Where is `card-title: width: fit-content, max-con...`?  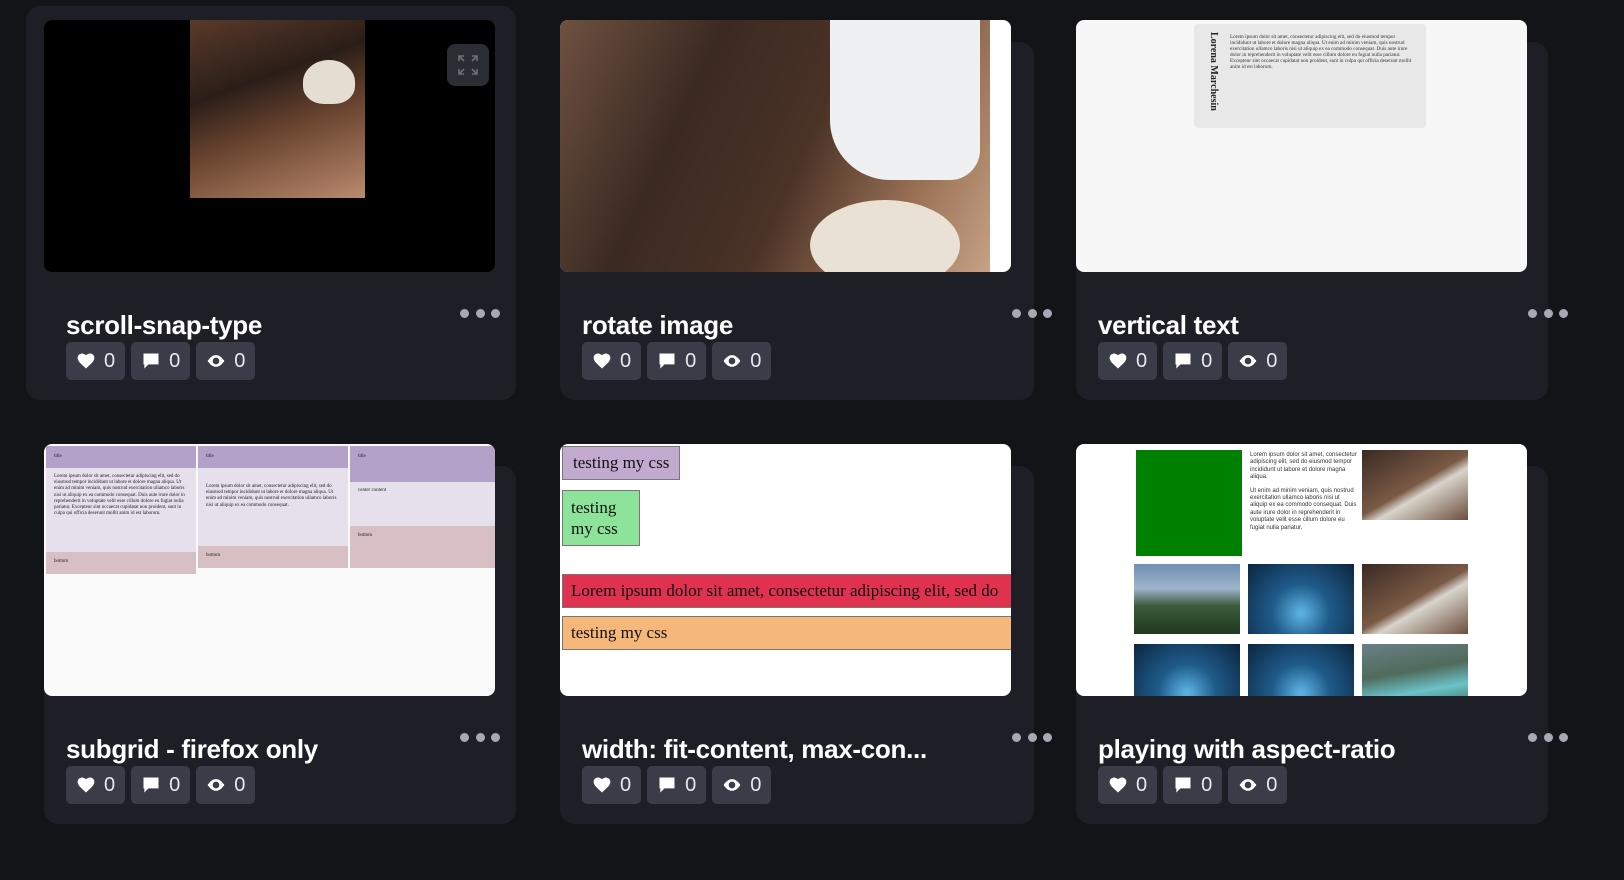
card-title: width: fit-content, max-con... is located at coordinates (754, 749).